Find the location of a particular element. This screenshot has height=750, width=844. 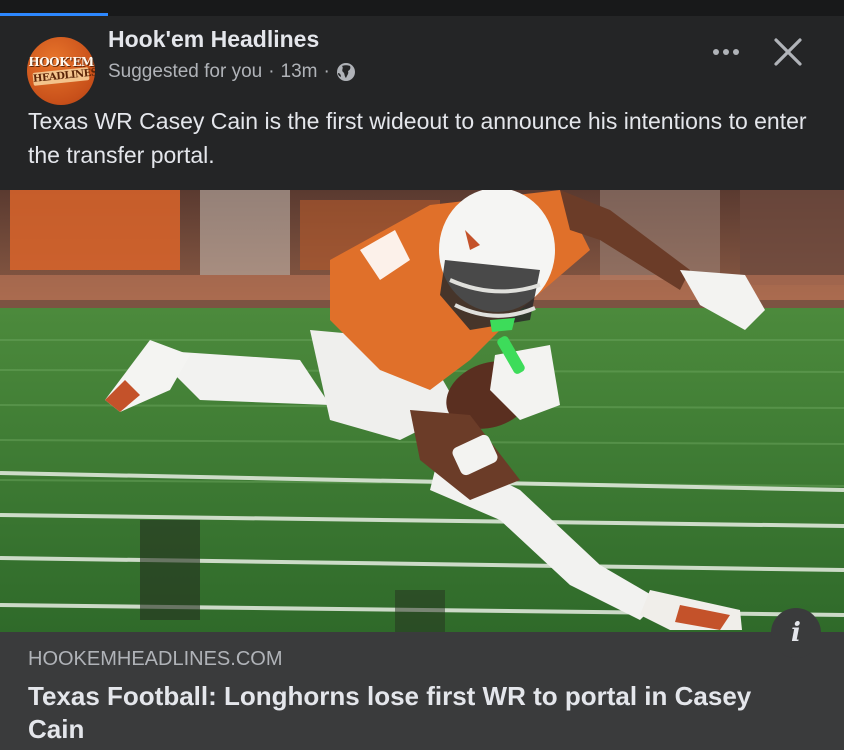

top-bar is located at coordinates (422, 8).